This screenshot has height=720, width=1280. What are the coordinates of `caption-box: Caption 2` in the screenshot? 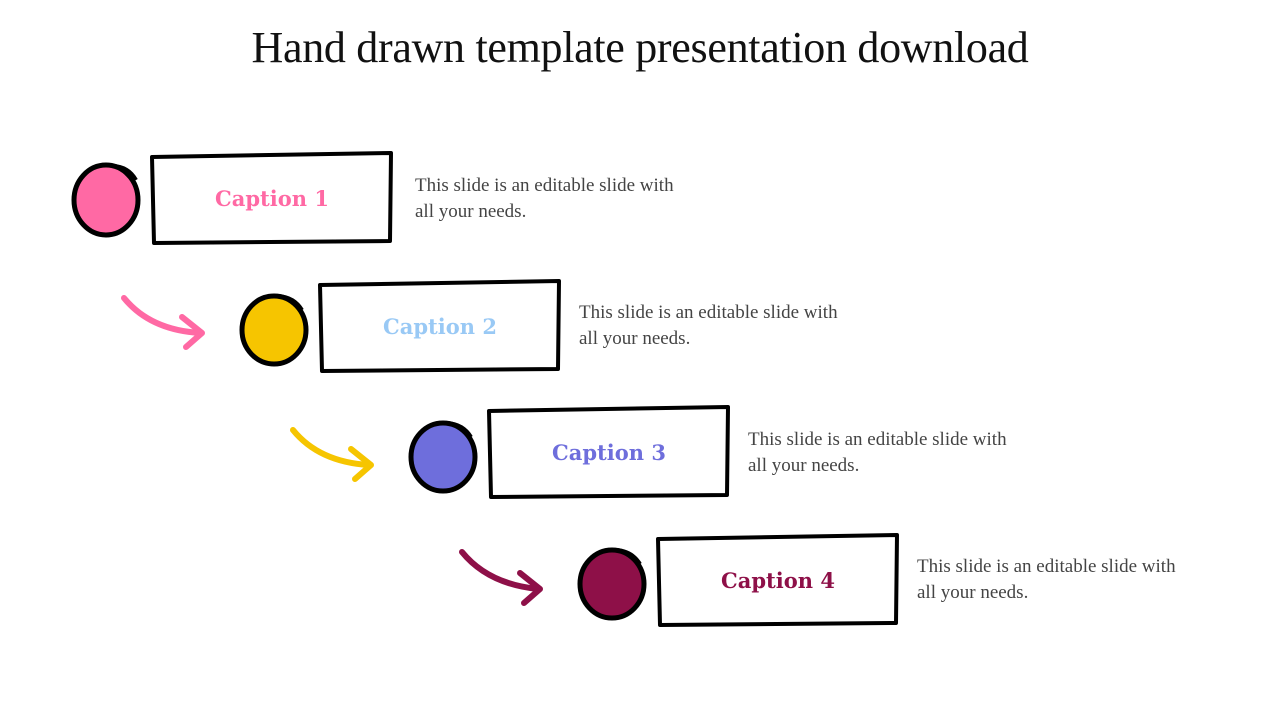 It's located at (439, 326).